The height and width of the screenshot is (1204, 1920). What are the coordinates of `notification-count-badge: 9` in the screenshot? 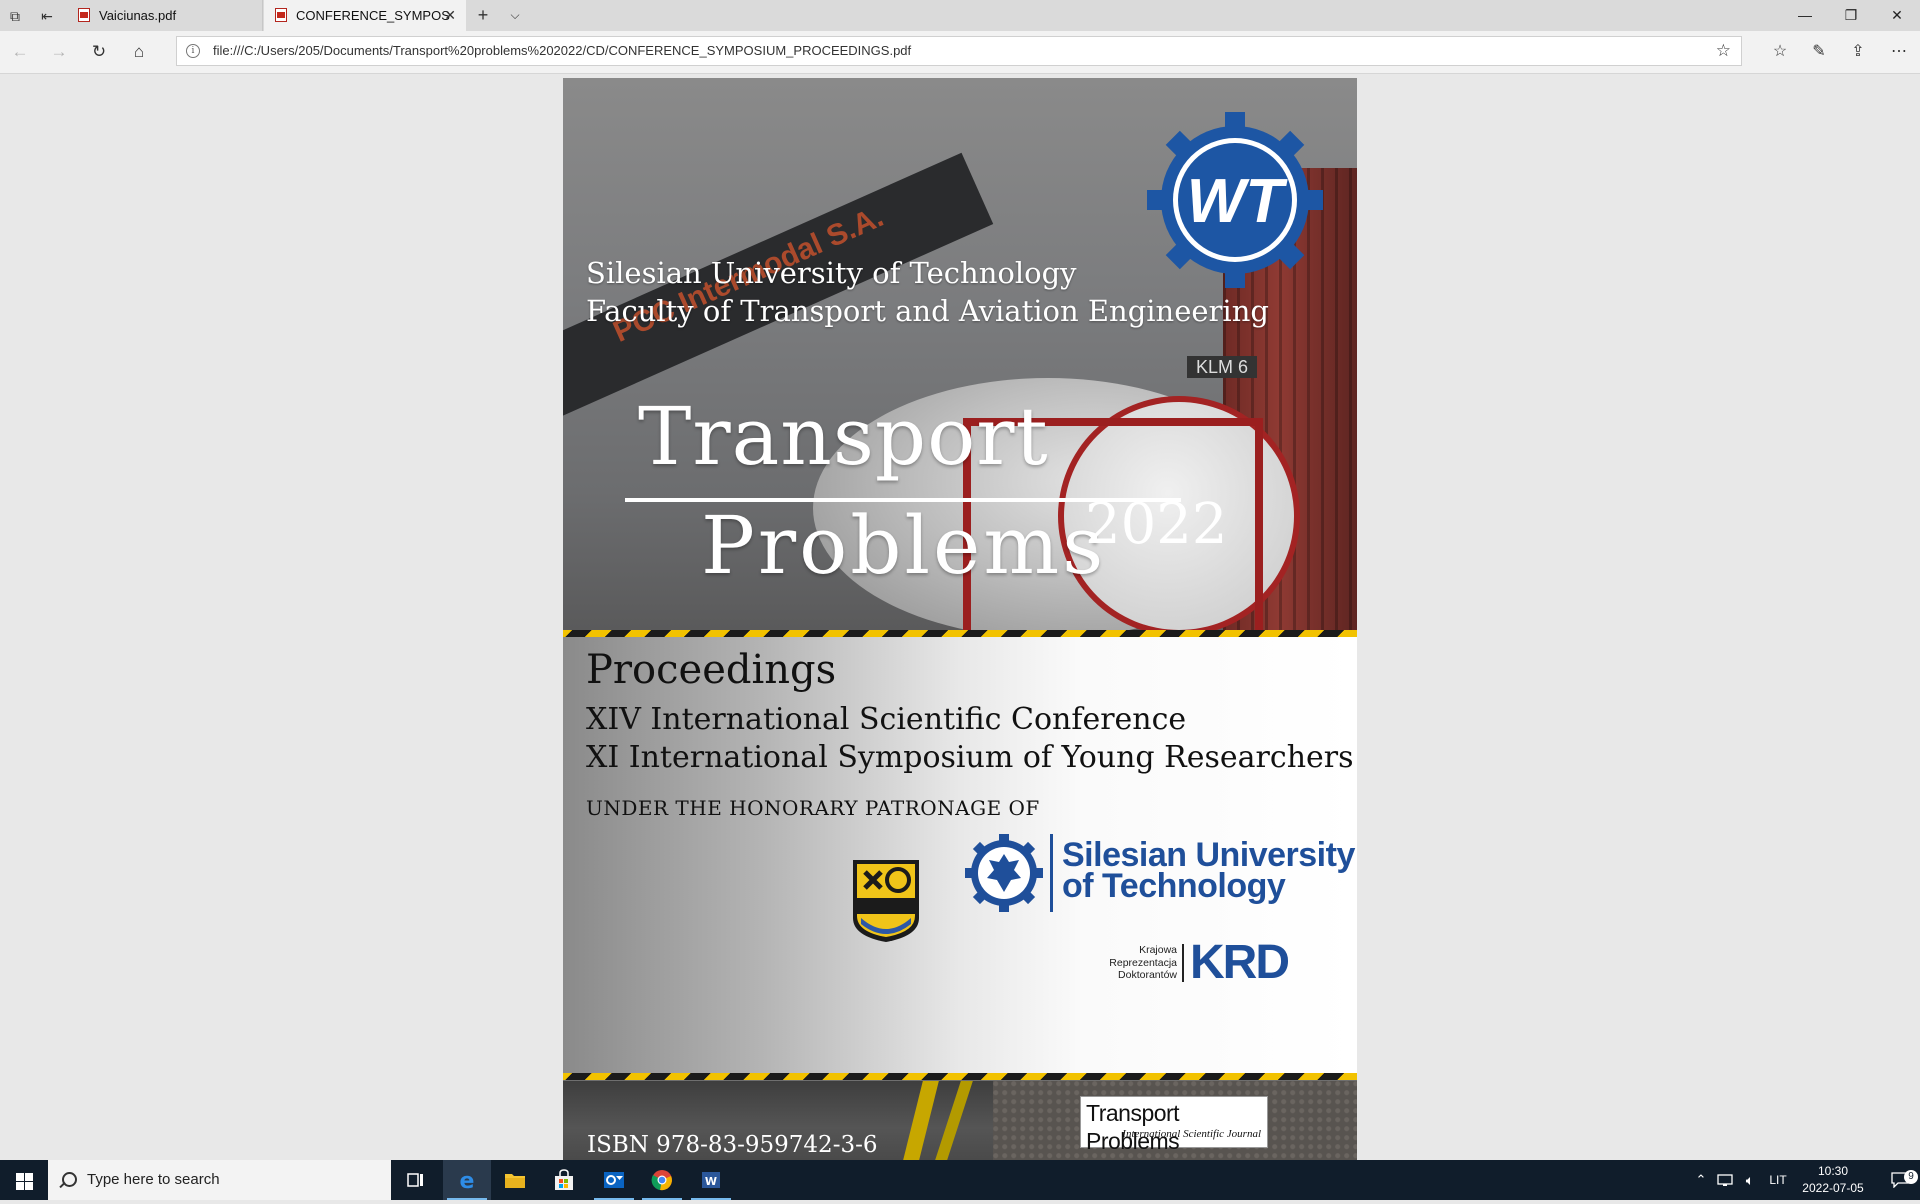 It's located at (1911, 1177).